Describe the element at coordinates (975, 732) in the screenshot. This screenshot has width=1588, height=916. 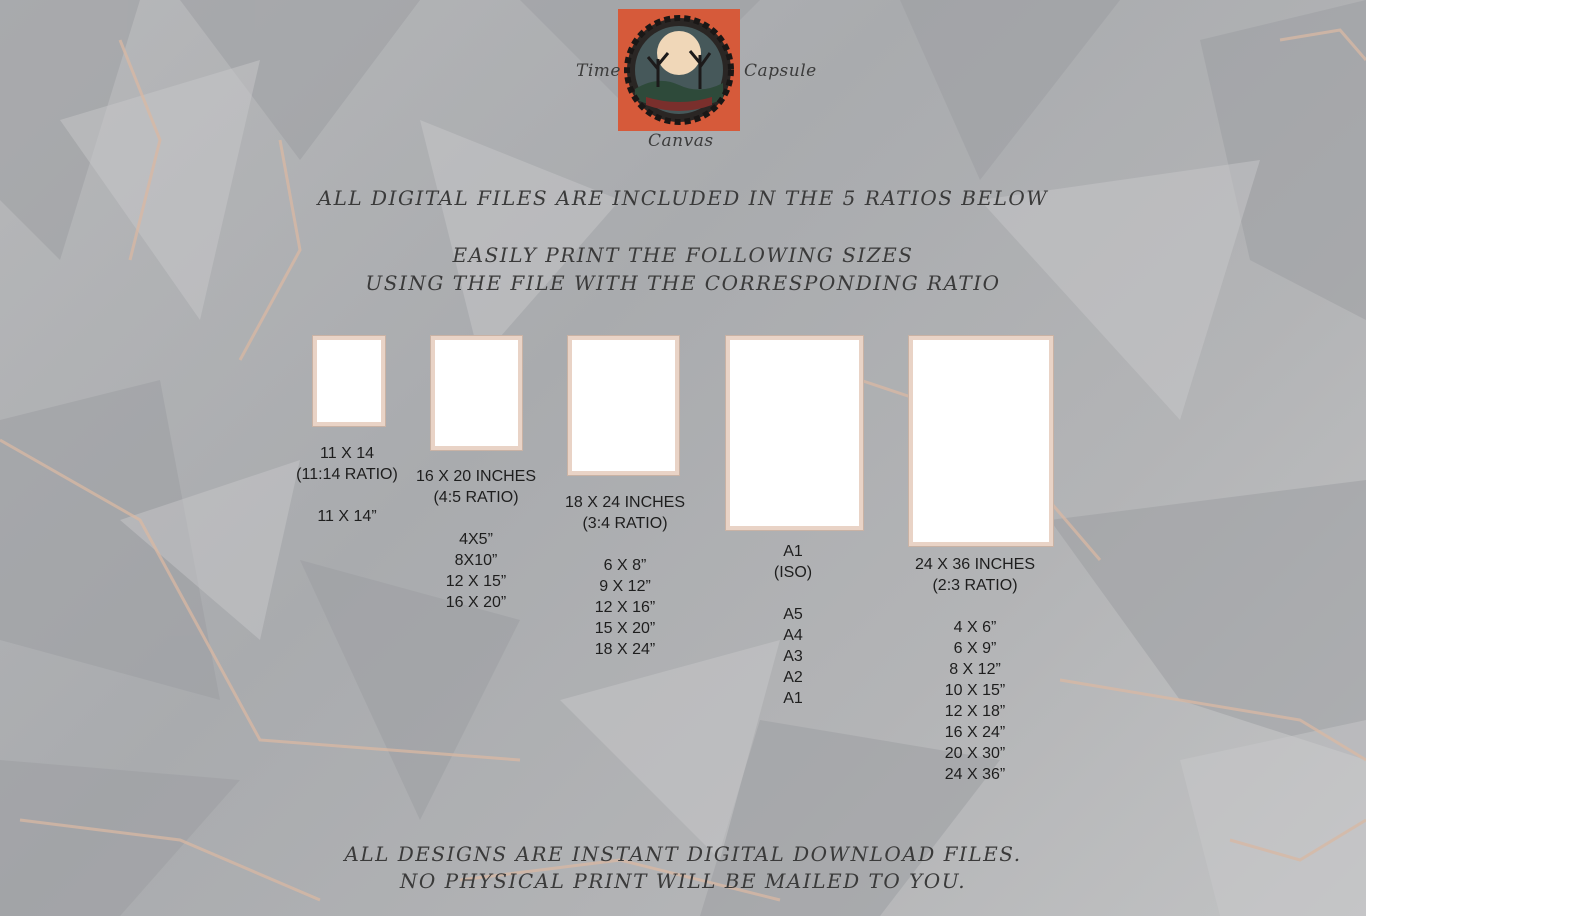
I see `caption-line: 16 X 24”` at that location.